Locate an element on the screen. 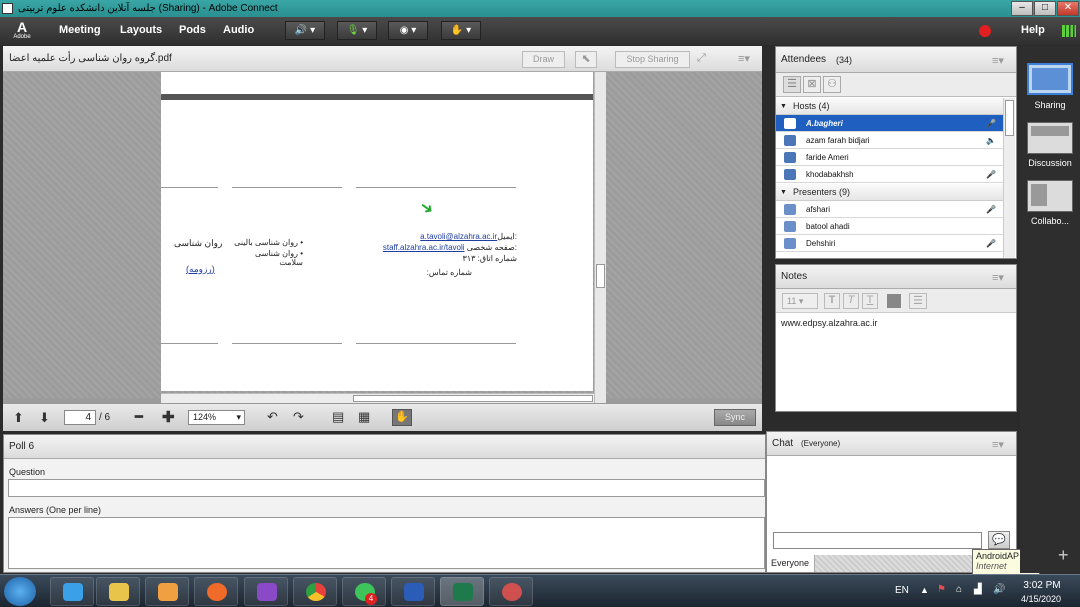 This screenshot has width=1080, height=607. taskbar-chrome is located at coordinates (315, 591).